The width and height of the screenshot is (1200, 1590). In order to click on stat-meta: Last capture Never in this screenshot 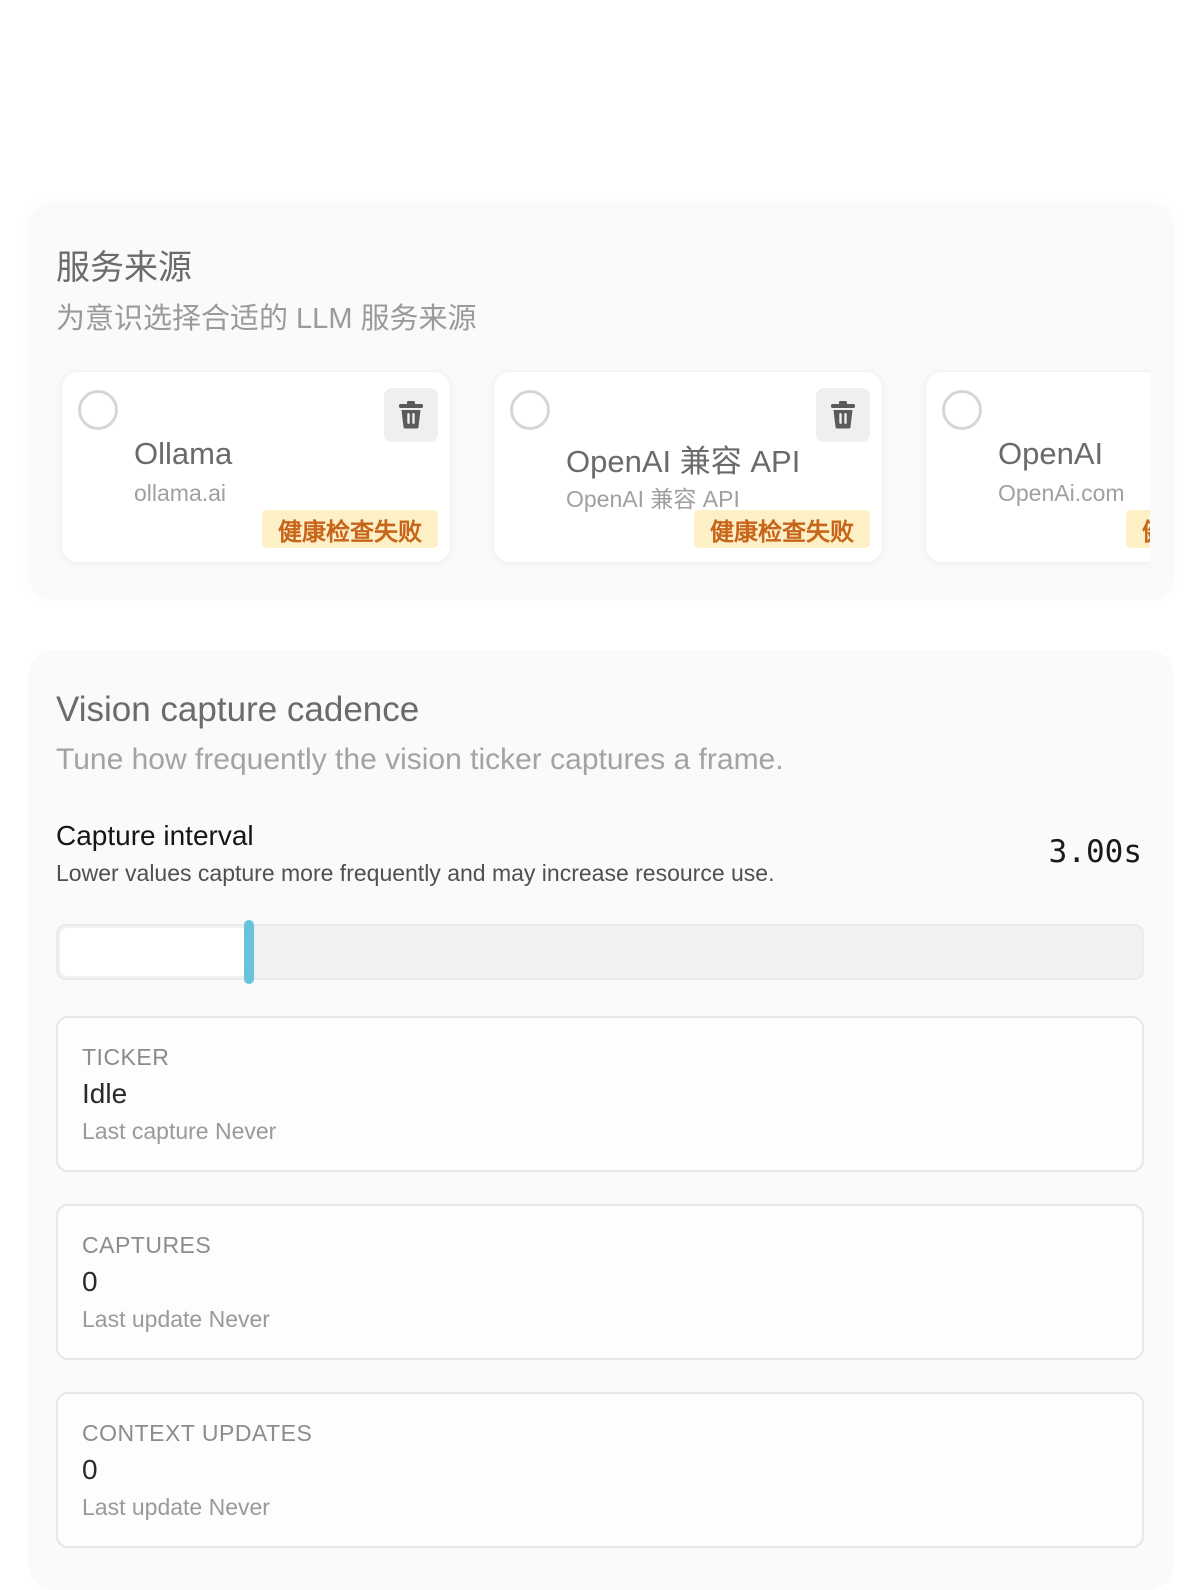, I will do `click(179, 1131)`.